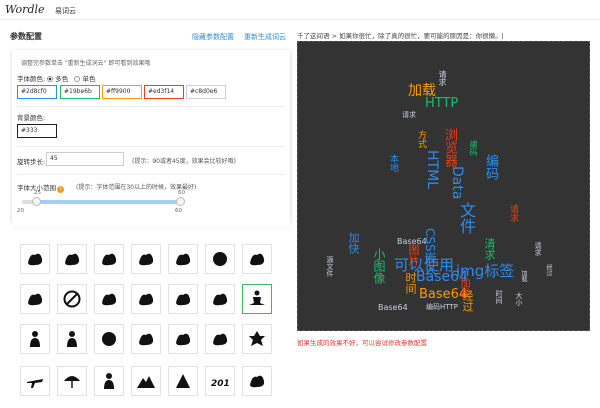 Image resolution: width=600 pixels, height=408 pixels. Describe the element at coordinates (300, 10) in the screenshot. I see `top-nav: Wordle 易词云` at that location.